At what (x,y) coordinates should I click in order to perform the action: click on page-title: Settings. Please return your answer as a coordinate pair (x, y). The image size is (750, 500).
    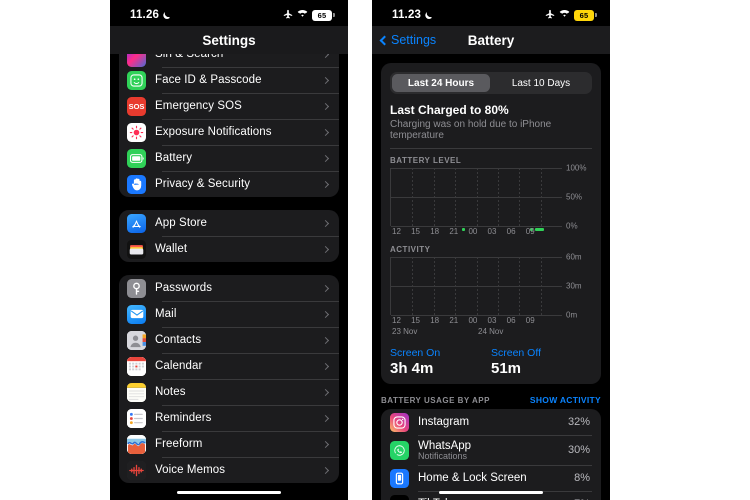
    Looking at the image, I should click on (229, 40).